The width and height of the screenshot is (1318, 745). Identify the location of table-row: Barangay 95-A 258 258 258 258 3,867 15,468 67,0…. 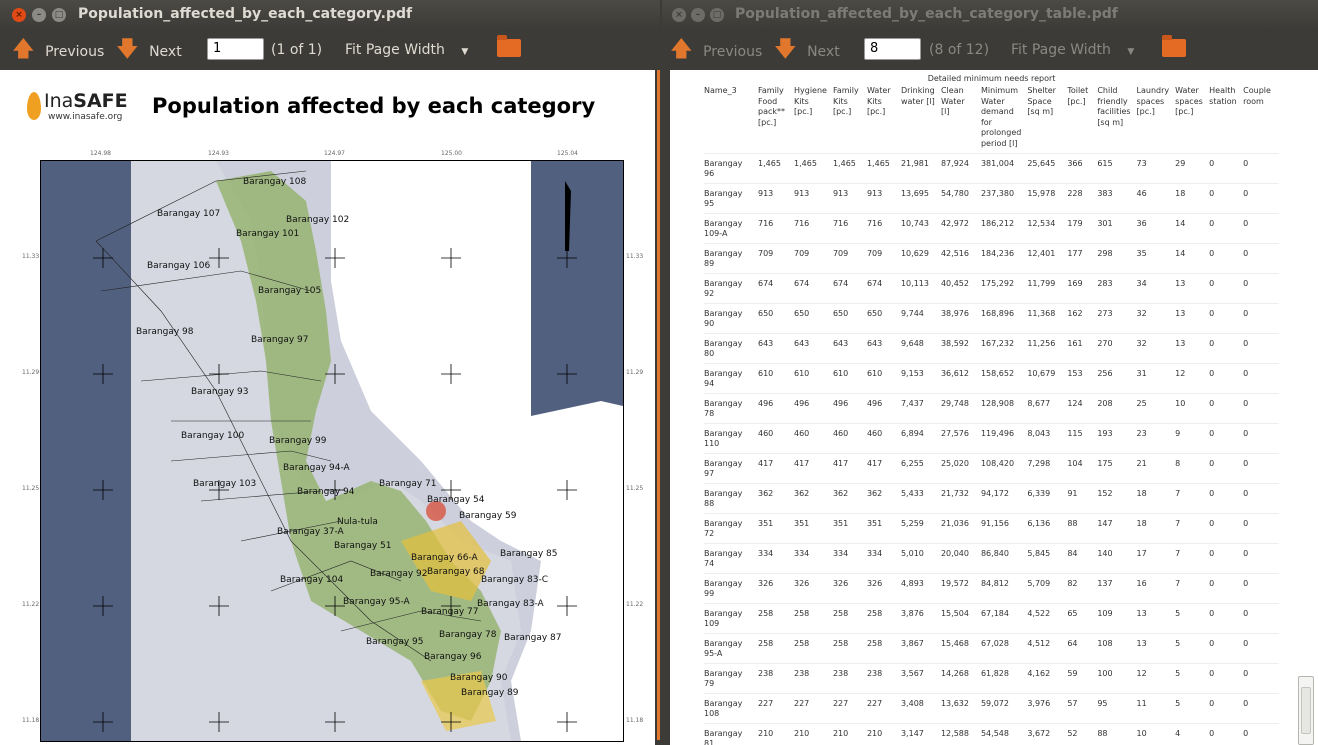
(992, 648).